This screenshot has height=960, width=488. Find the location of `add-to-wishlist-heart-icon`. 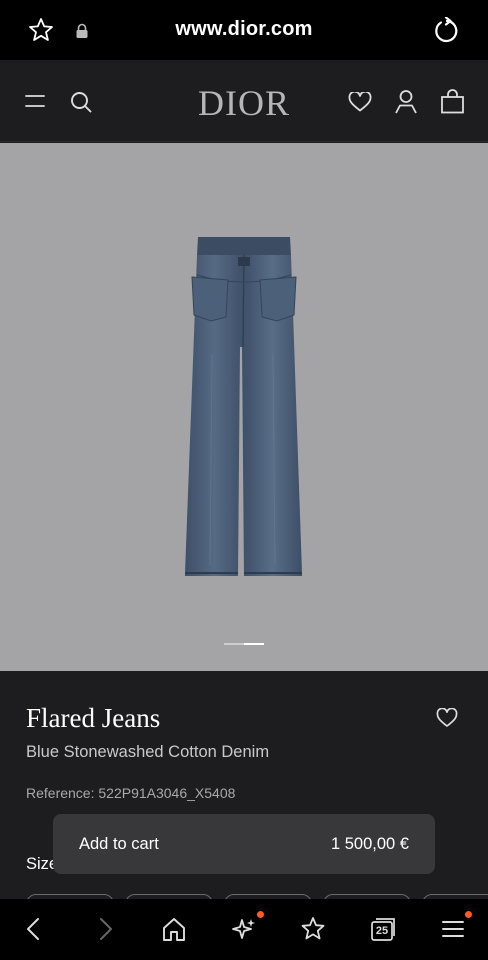

add-to-wishlist-heart-icon is located at coordinates (447, 718).